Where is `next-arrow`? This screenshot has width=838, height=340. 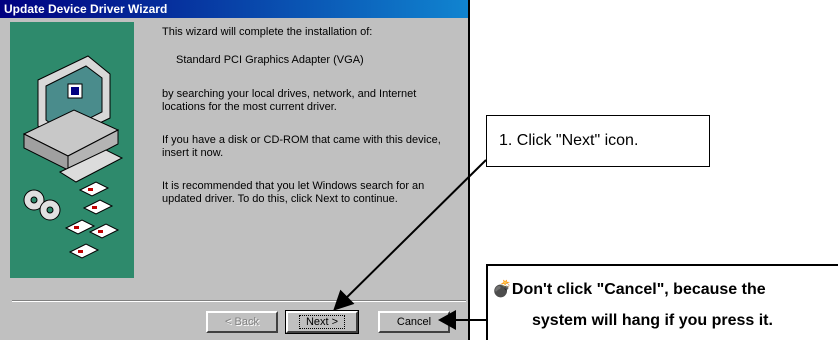
next-arrow is located at coordinates (410, 235).